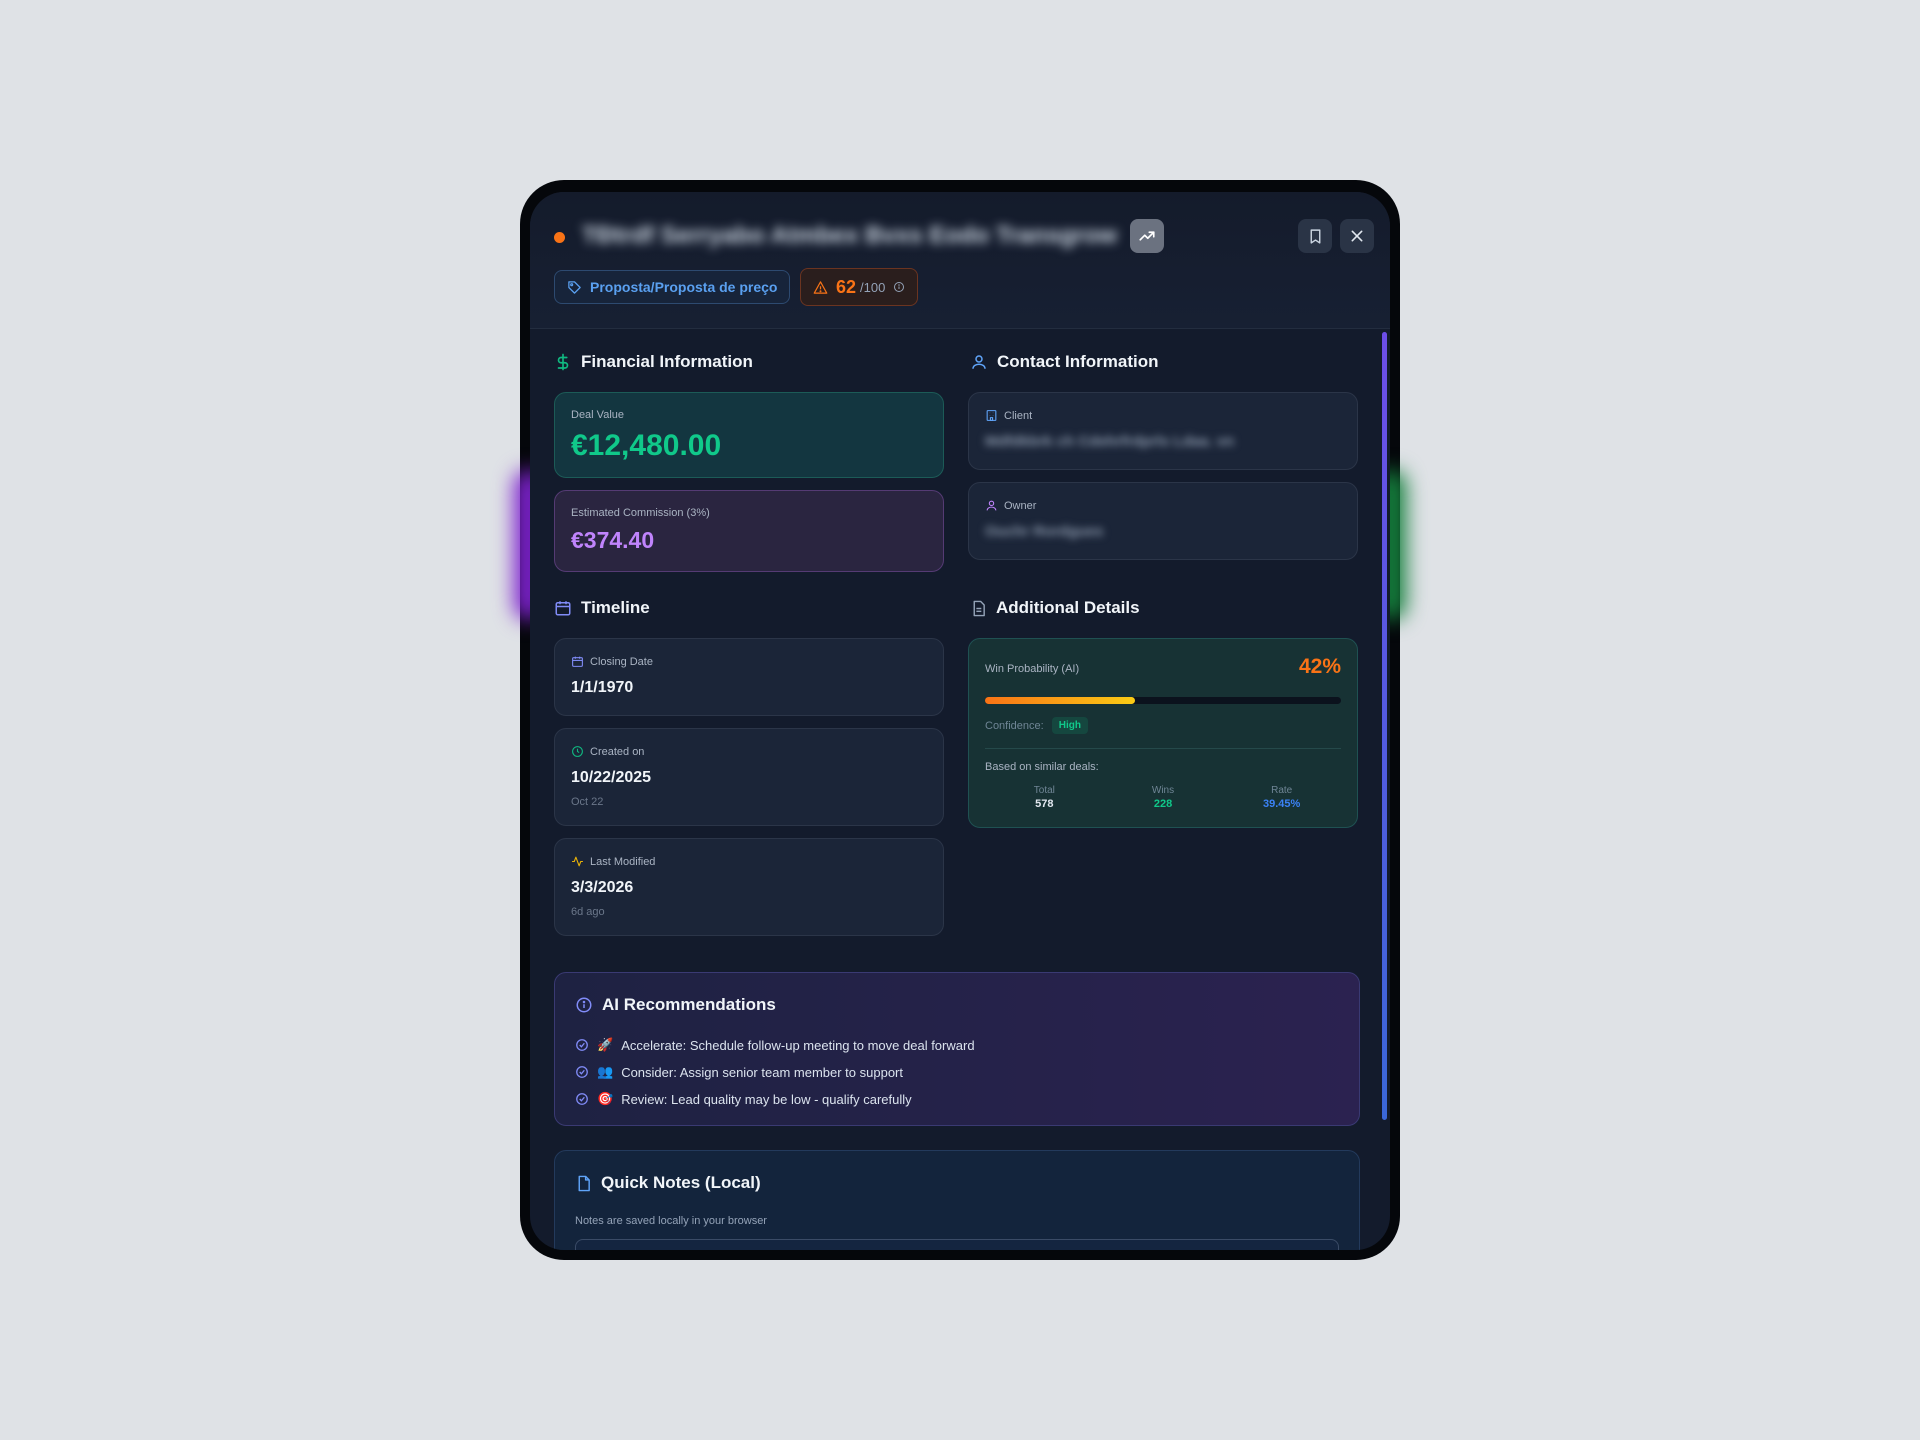 The image size is (1920, 1440). I want to click on timeline-section-title: Timeline, so click(602, 608).